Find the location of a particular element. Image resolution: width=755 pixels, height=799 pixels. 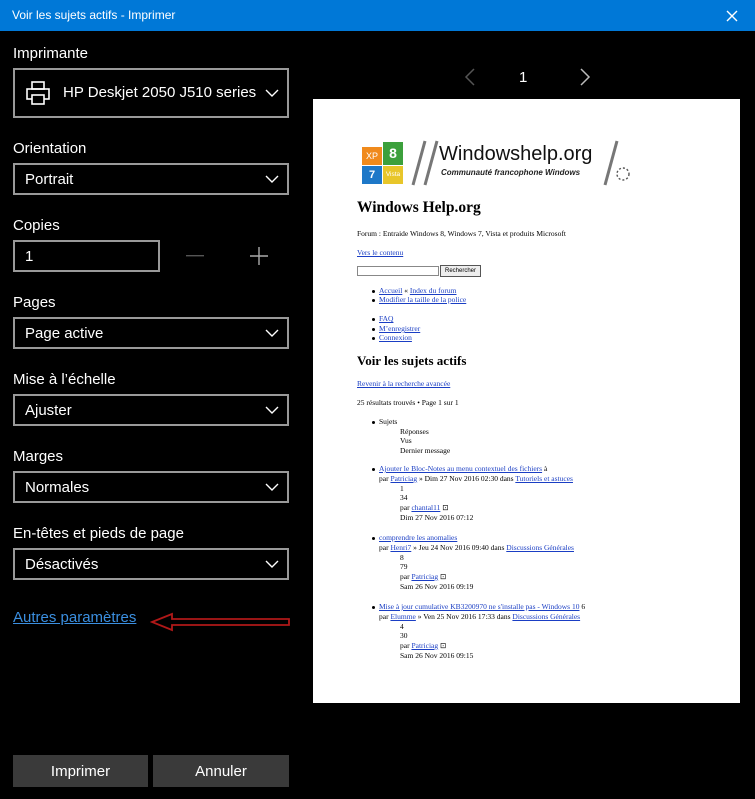

printer-label: Imprimante is located at coordinates (51, 53).